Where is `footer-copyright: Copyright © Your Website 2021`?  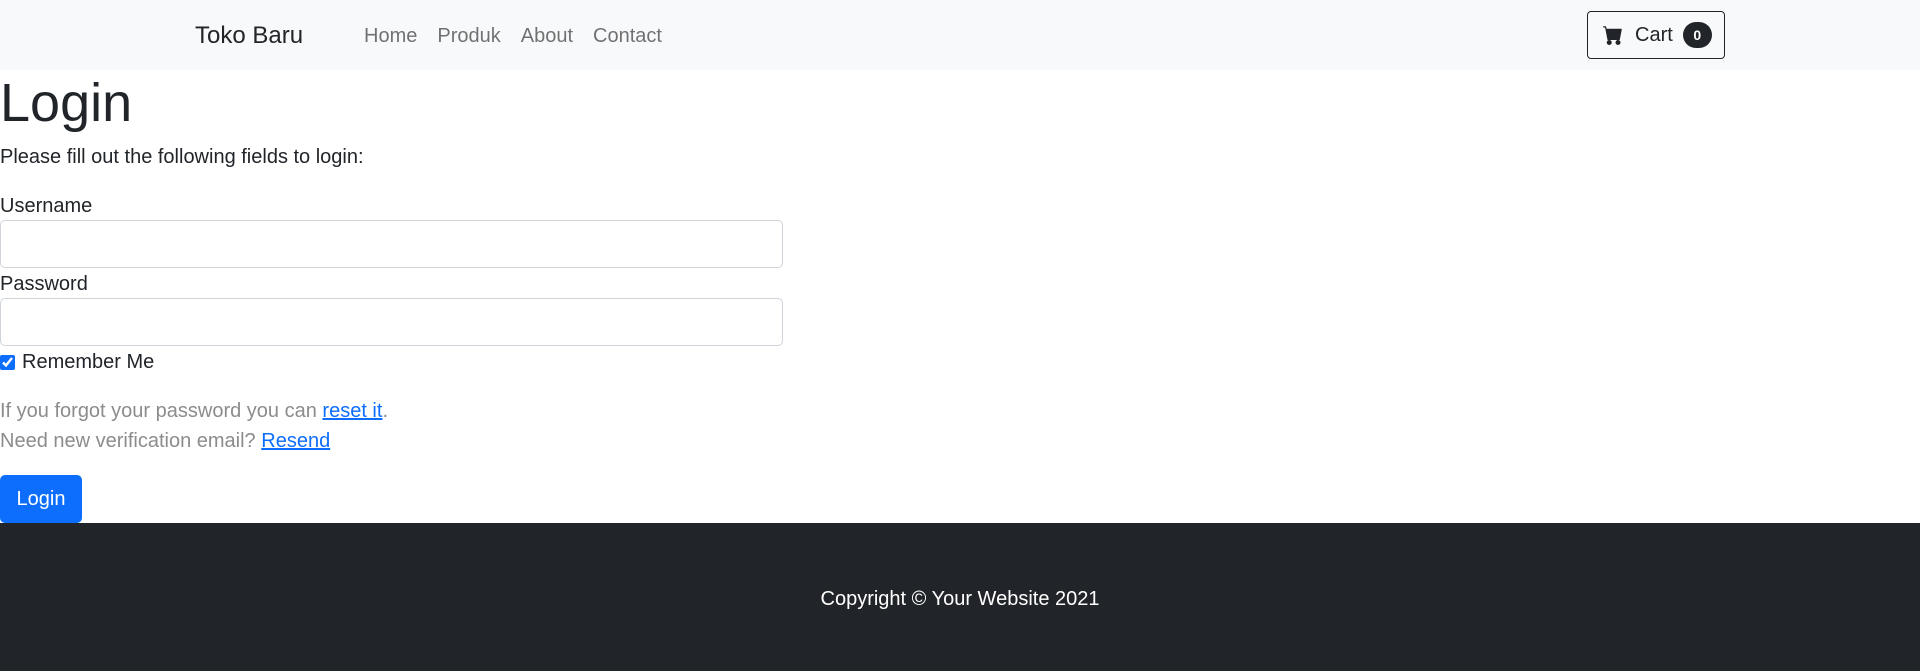 footer-copyright: Copyright © Your Website 2021 is located at coordinates (960, 599).